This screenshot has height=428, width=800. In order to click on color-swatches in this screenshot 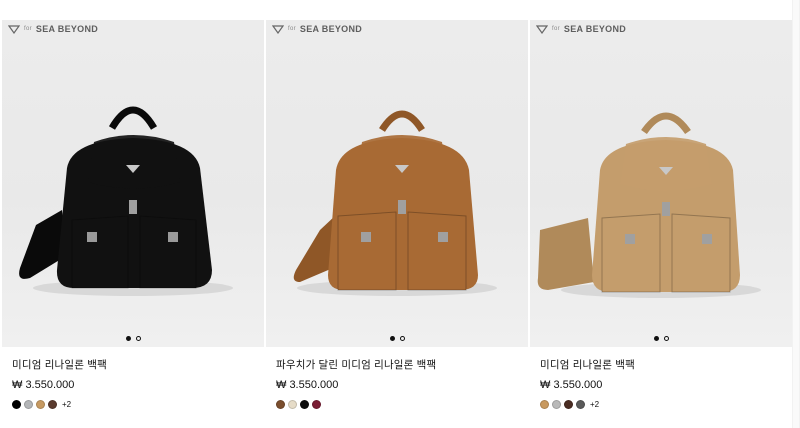, I will do `click(397, 404)`.